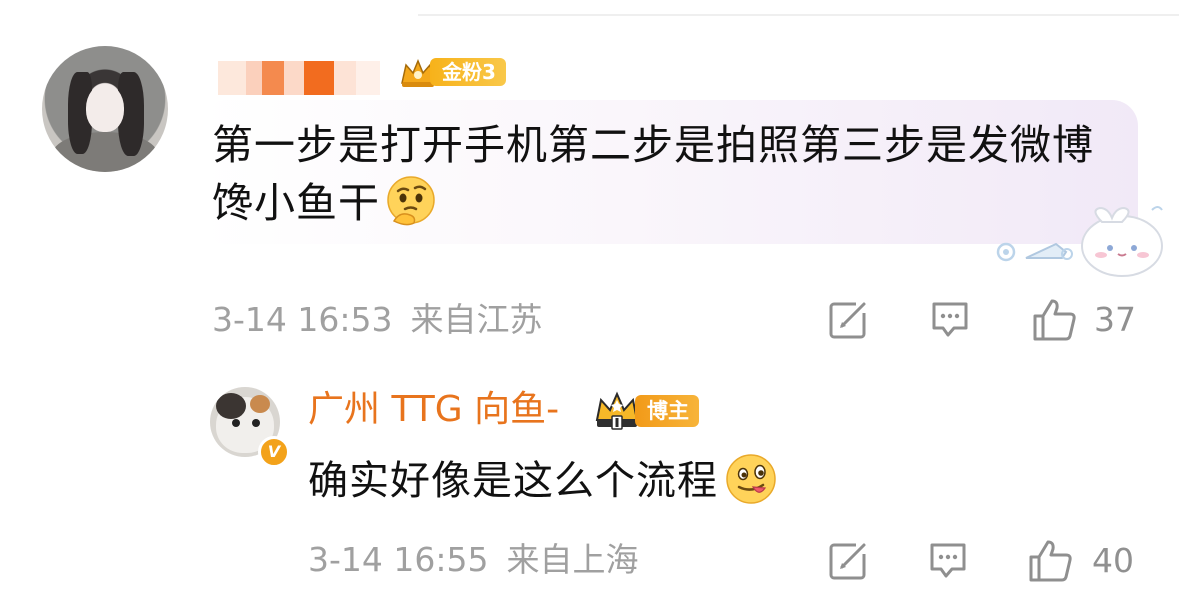 Image resolution: width=1179 pixels, height=611 pixels. Describe the element at coordinates (1050, 561) in the screenshot. I see `reply-thumbs-up-icon` at that location.